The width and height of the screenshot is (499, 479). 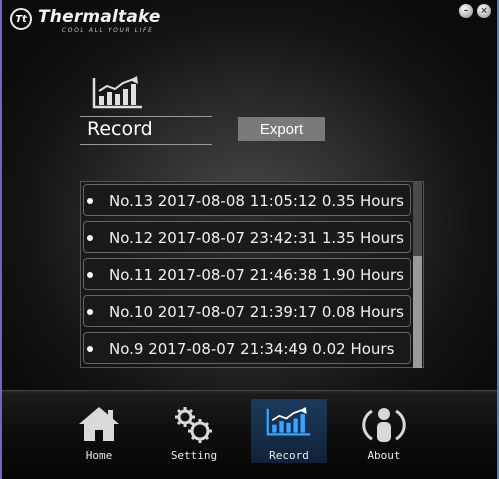 I want to click on export-button: Export, so click(x=281, y=129).